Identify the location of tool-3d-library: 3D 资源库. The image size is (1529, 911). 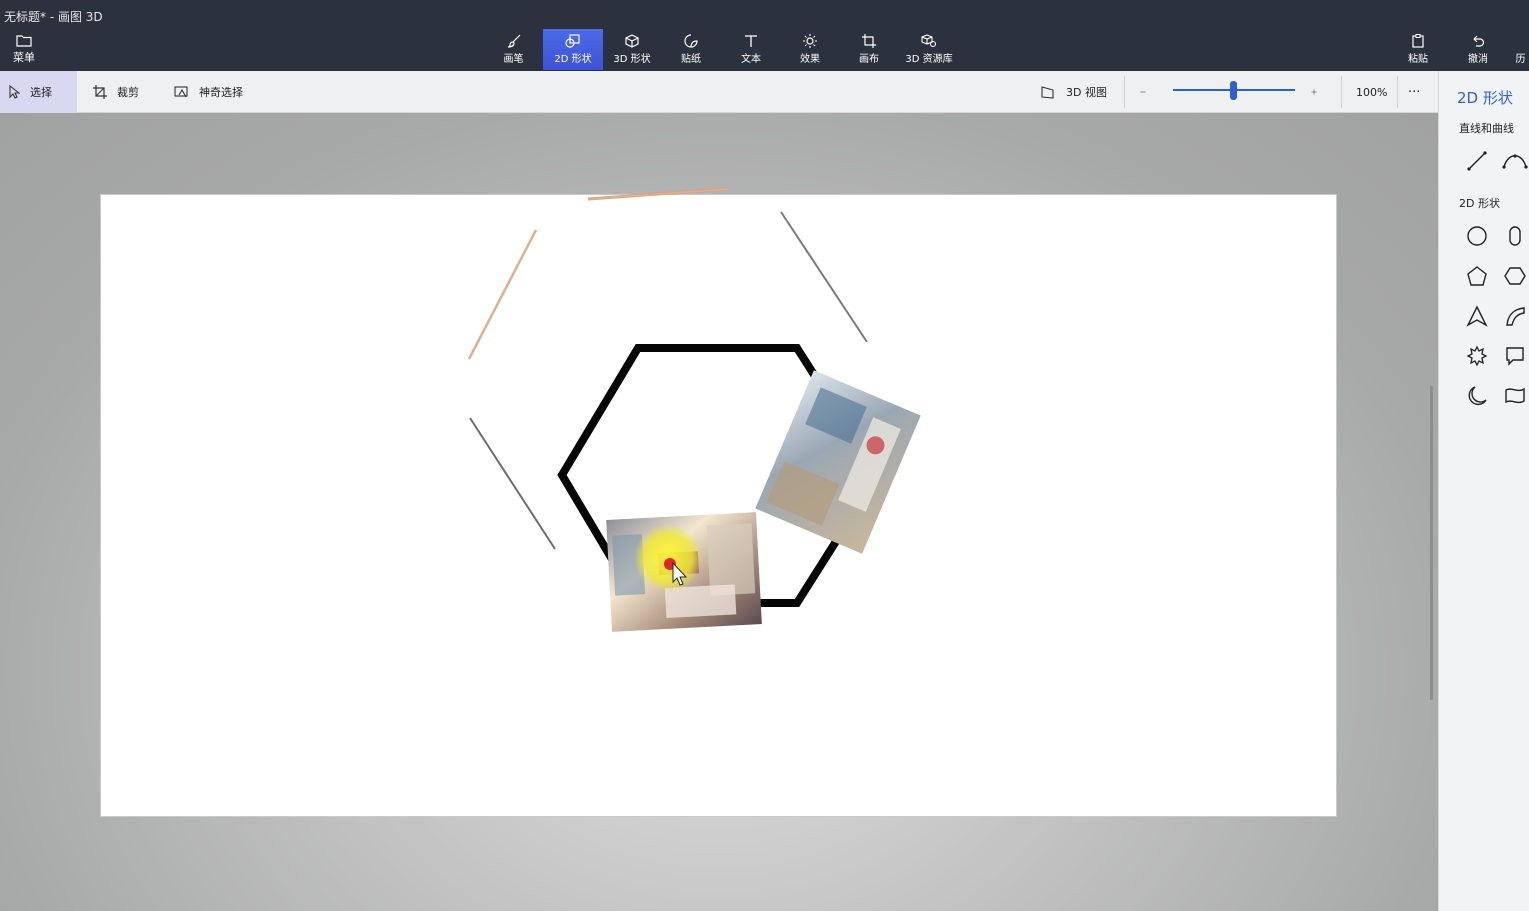
(929, 49).